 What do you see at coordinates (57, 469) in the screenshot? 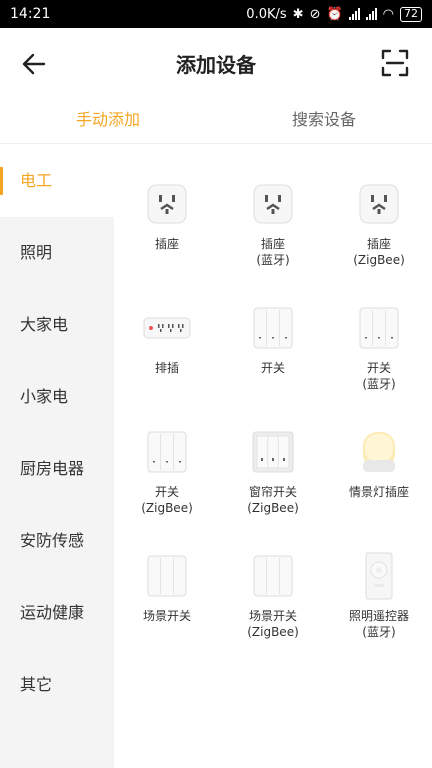
I see `sidebar-item-kitchen: 厨房电器` at bounding box center [57, 469].